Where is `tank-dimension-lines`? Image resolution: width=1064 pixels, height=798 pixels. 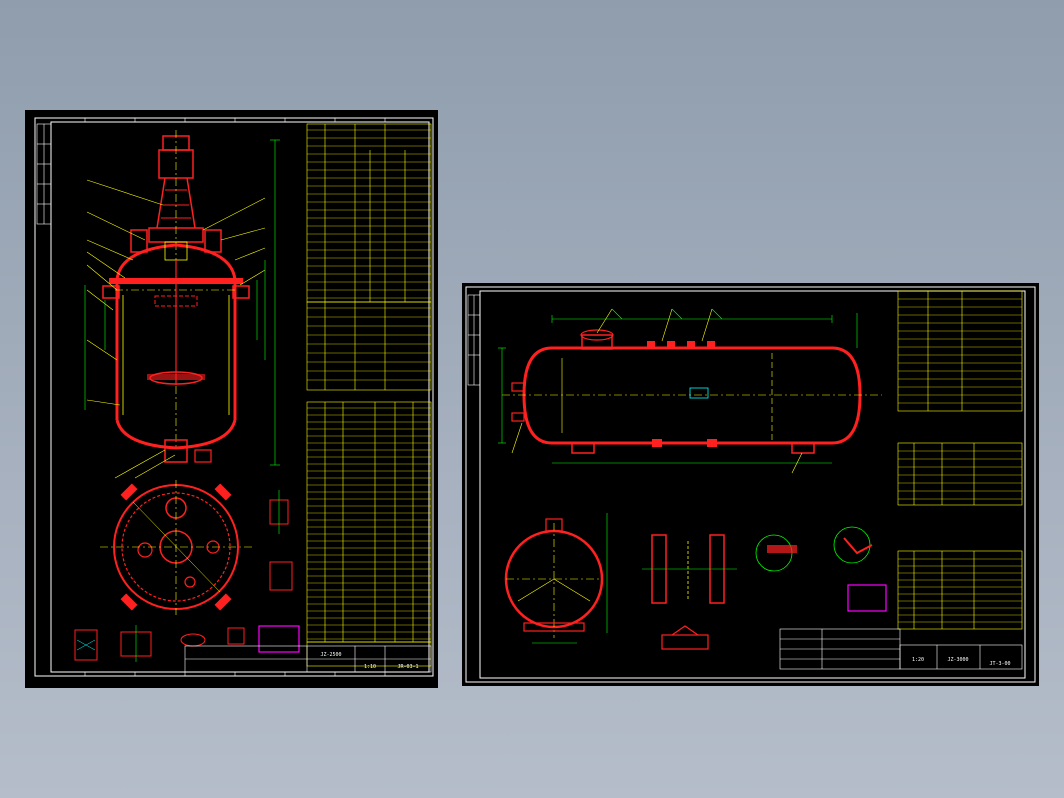 tank-dimension-lines is located at coordinates (678, 386).